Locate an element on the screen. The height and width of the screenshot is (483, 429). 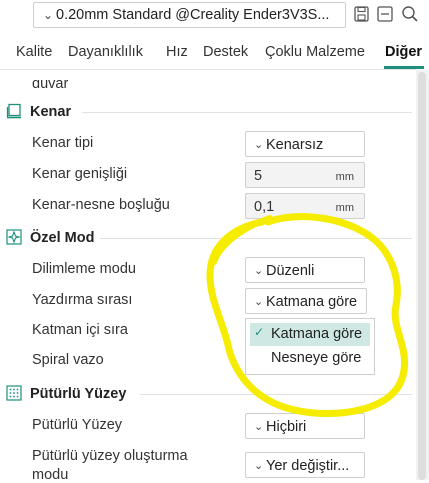
tab-quality: Kalite is located at coordinates (34, 52).